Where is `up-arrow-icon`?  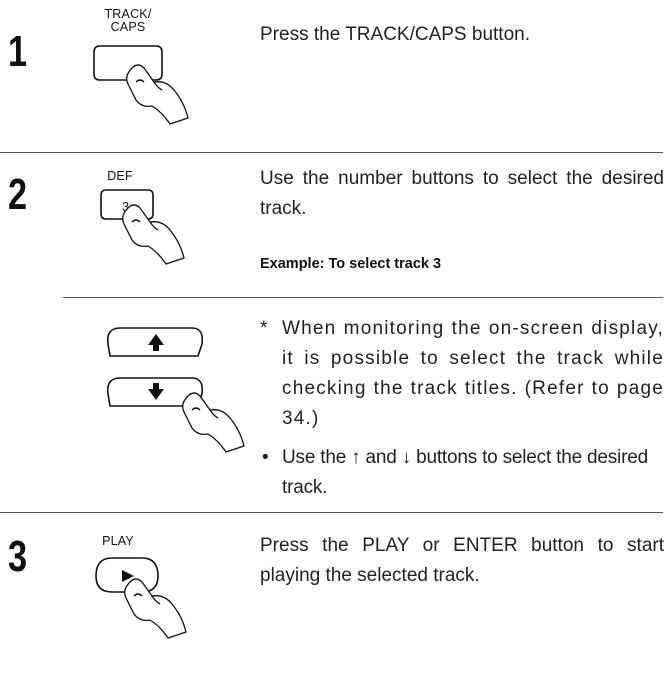
up-arrow-icon is located at coordinates (156, 342).